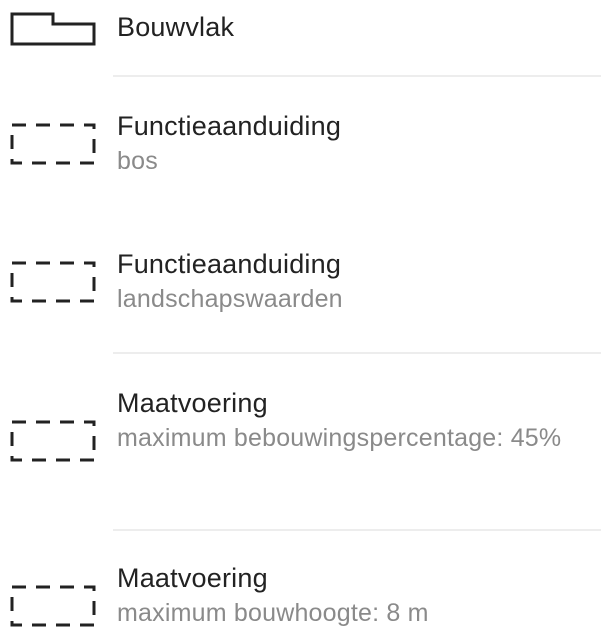 This screenshot has width=601, height=639. What do you see at coordinates (273, 613) in the screenshot?
I see `legend-item-subtitle: maximum bouwhoogte: 8 m` at bounding box center [273, 613].